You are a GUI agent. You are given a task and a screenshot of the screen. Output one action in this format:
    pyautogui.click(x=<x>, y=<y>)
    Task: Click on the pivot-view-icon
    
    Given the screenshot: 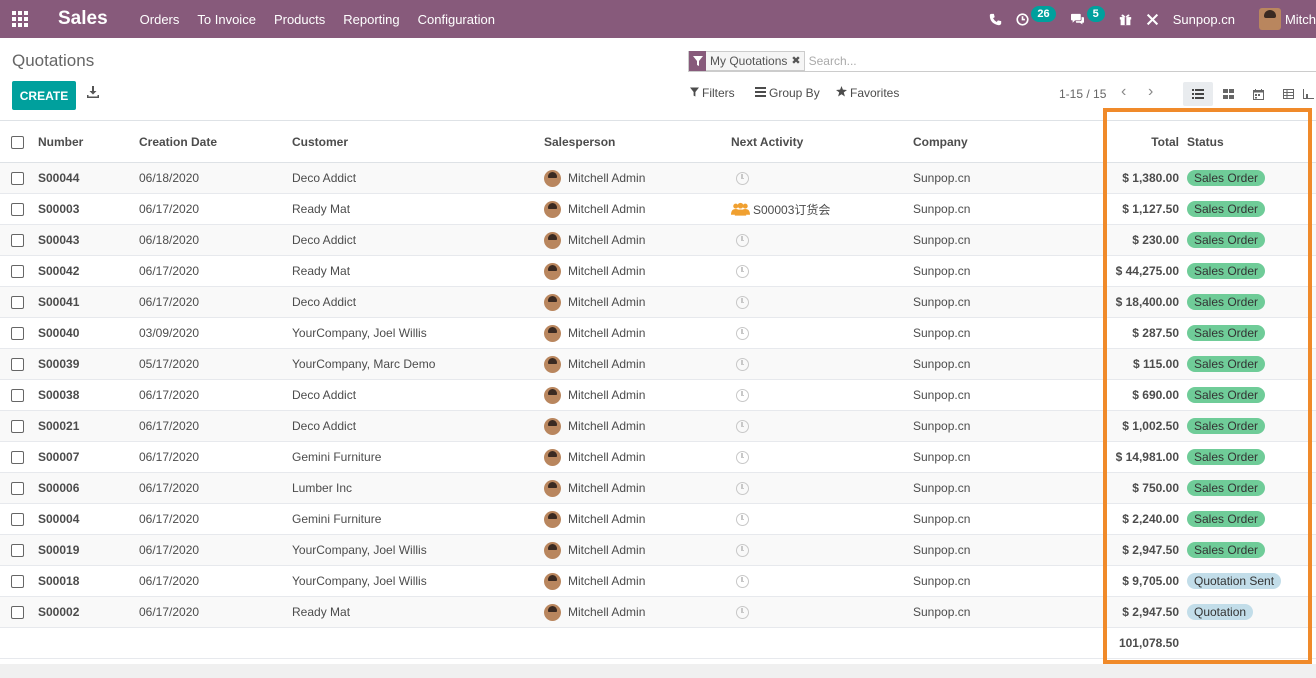 What is the action you would take?
    pyautogui.click(x=1288, y=94)
    